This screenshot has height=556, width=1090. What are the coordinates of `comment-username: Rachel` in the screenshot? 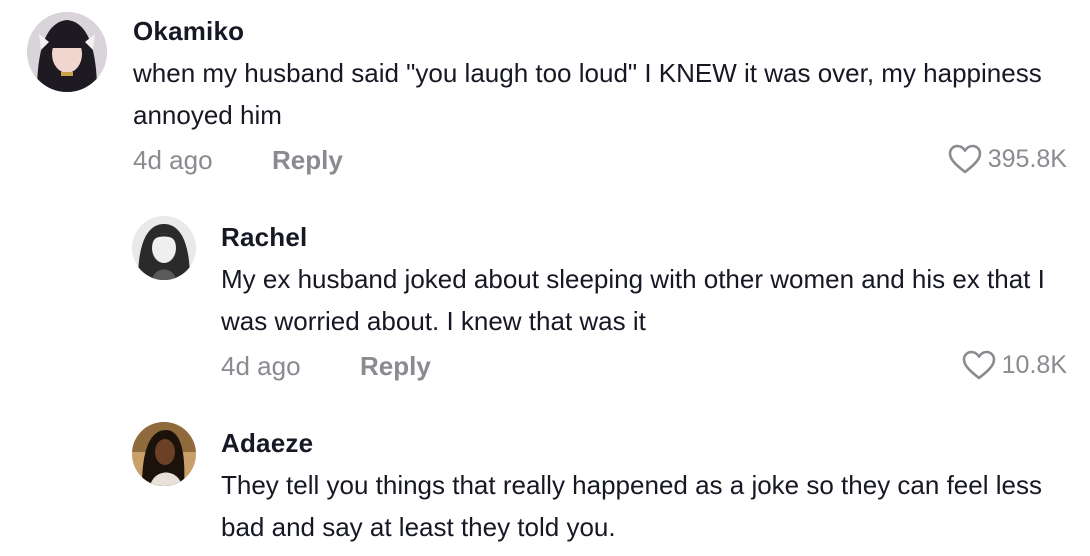 It's located at (264, 237).